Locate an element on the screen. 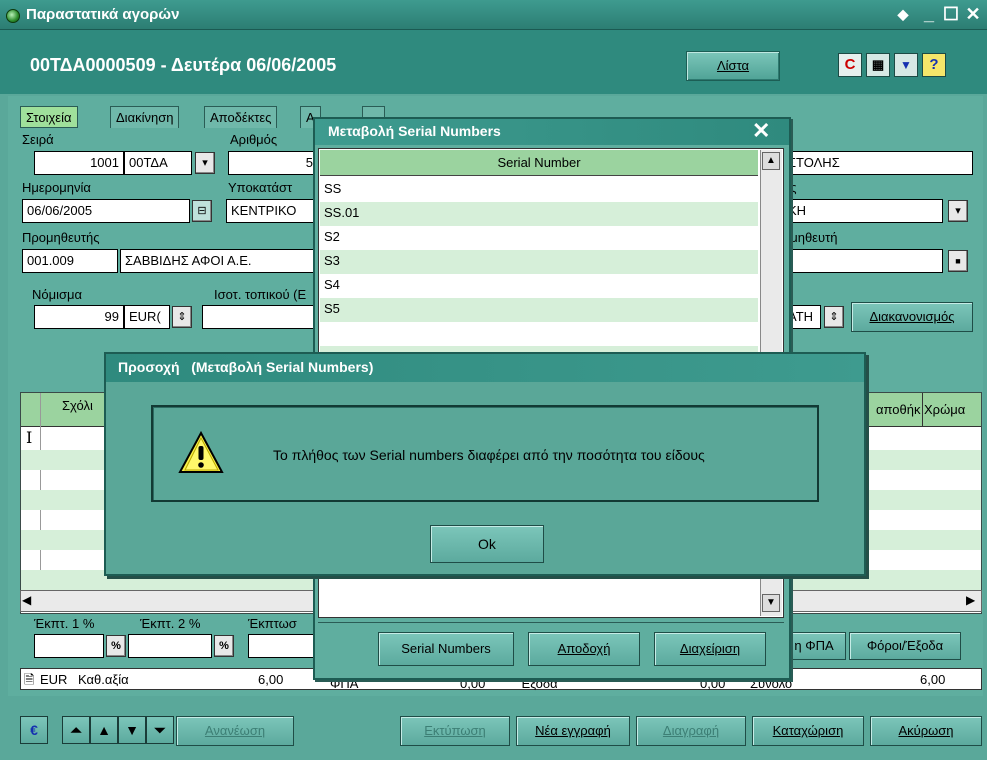  vat-button: η ΦΠΑ is located at coordinates (814, 646).